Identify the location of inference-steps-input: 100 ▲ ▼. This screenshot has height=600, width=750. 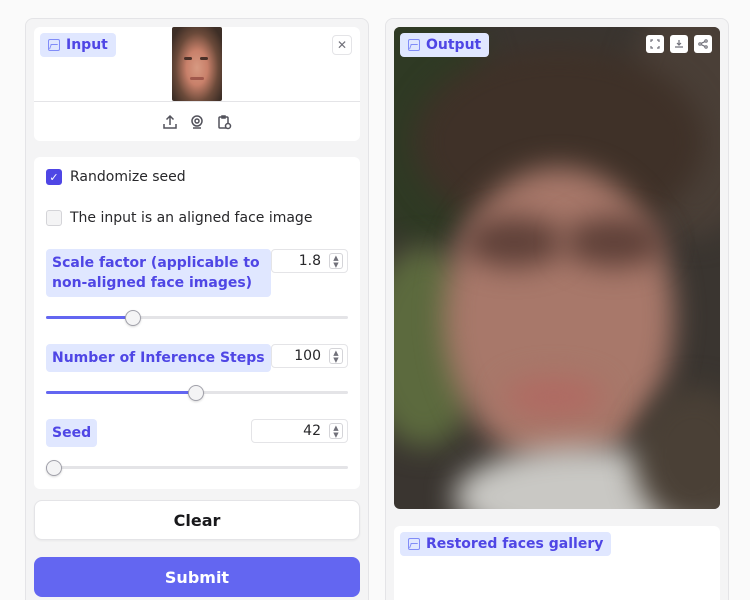
(309, 356).